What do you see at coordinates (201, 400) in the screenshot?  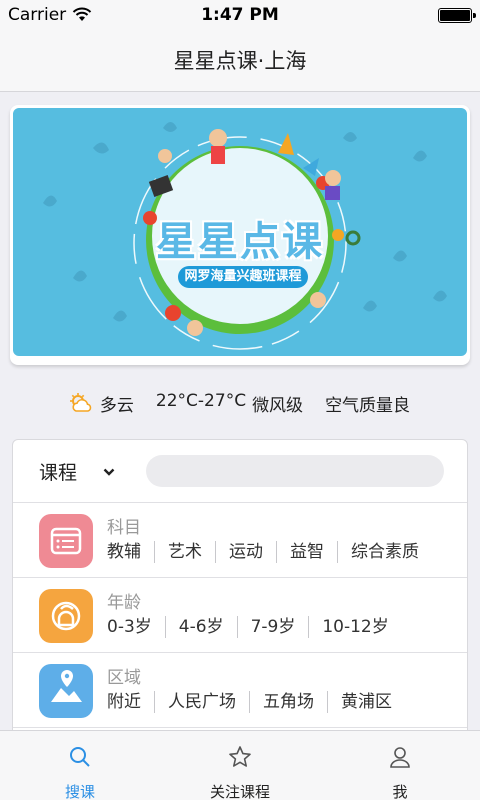 I see `temperature-range: 22°C-27°C` at bounding box center [201, 400].